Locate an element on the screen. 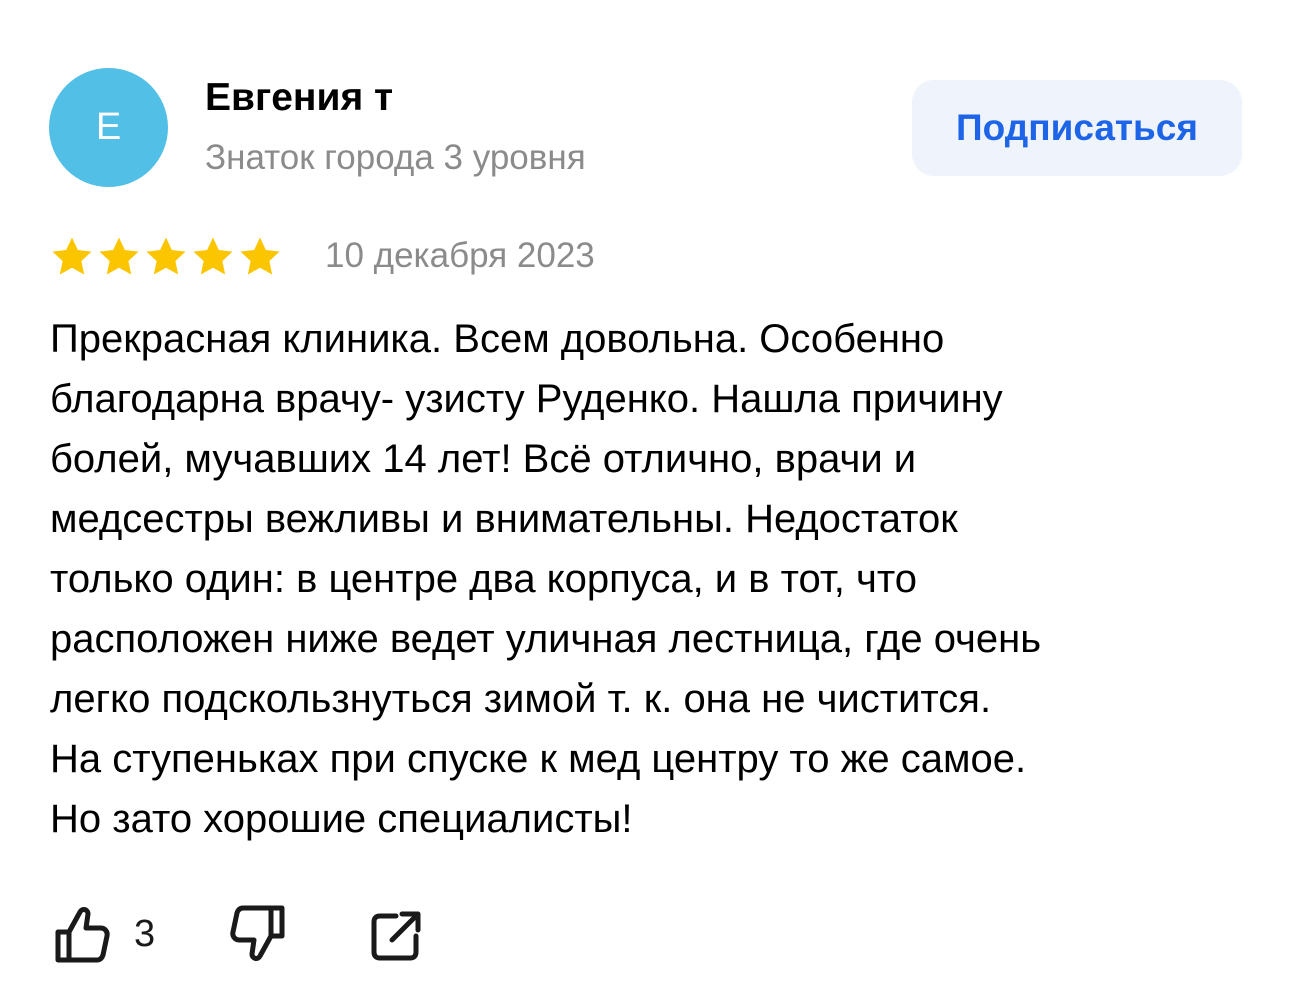 This screenshot has width=1290, height=995. author-name: Евгения т is located at coordinates (299, 98).